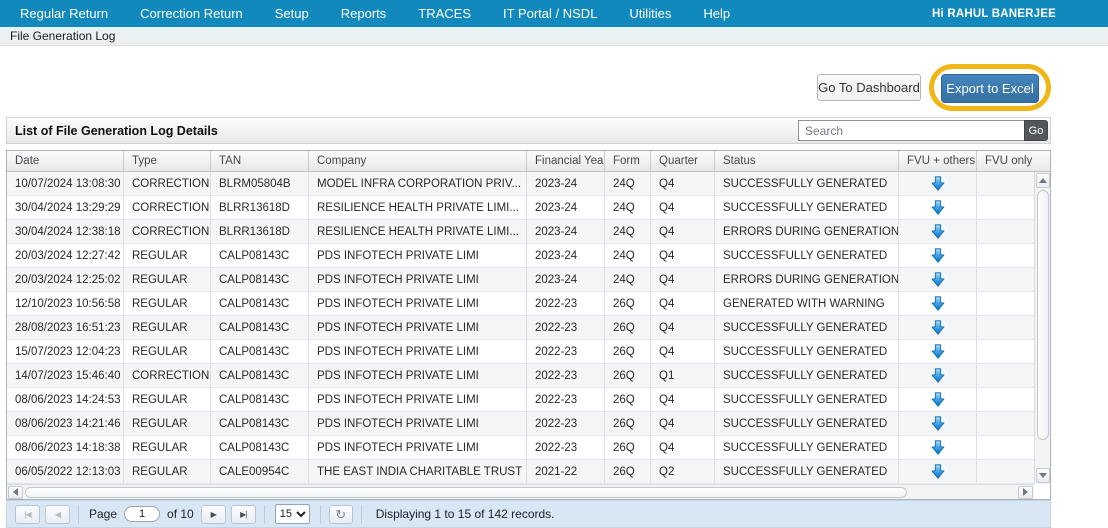  What do you see at coordinates (418, 255) in the screenshot?
I see `cell-company: PDS INFOTECH PRIVATE LIMI` at bounding box center [418, 255].